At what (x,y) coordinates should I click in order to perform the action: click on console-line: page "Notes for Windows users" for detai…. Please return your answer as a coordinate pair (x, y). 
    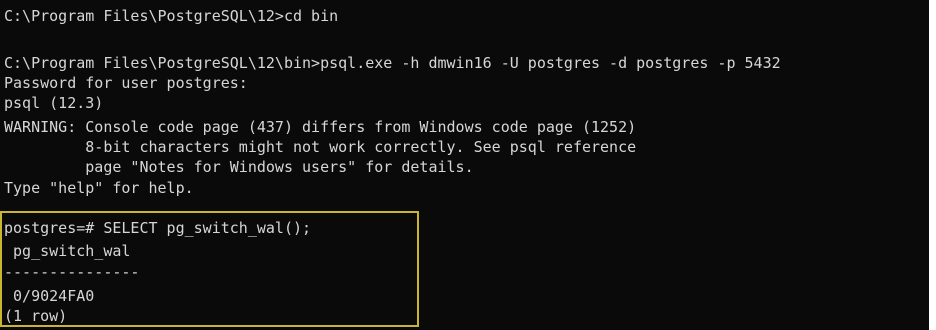
    Looking at the image, I should click on (239, 167).